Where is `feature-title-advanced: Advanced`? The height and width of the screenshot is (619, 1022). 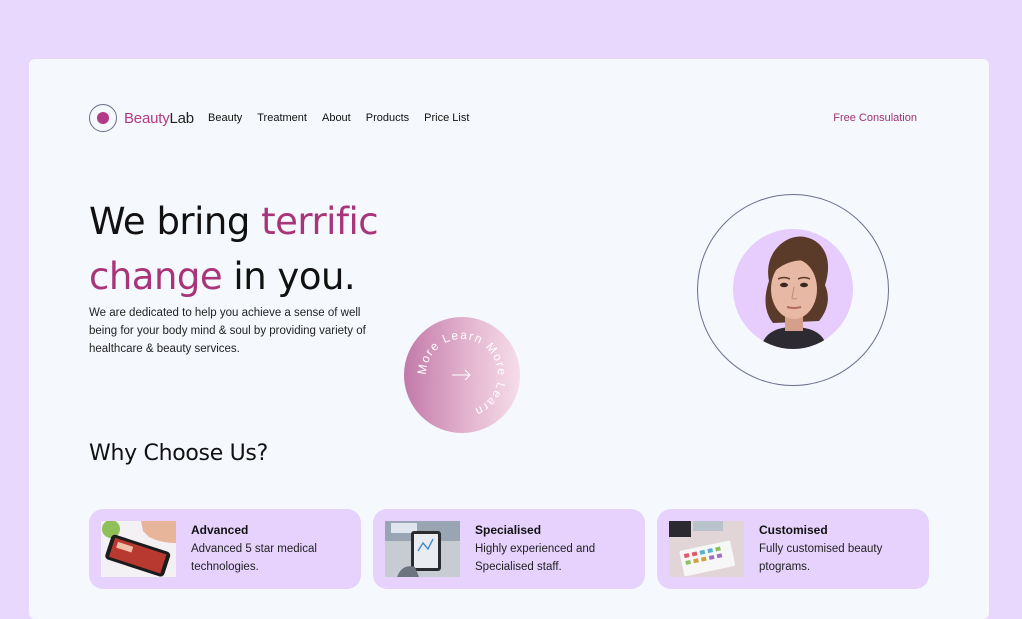
feature-title-advanced: Advanced is located at coordinates (220, 530).